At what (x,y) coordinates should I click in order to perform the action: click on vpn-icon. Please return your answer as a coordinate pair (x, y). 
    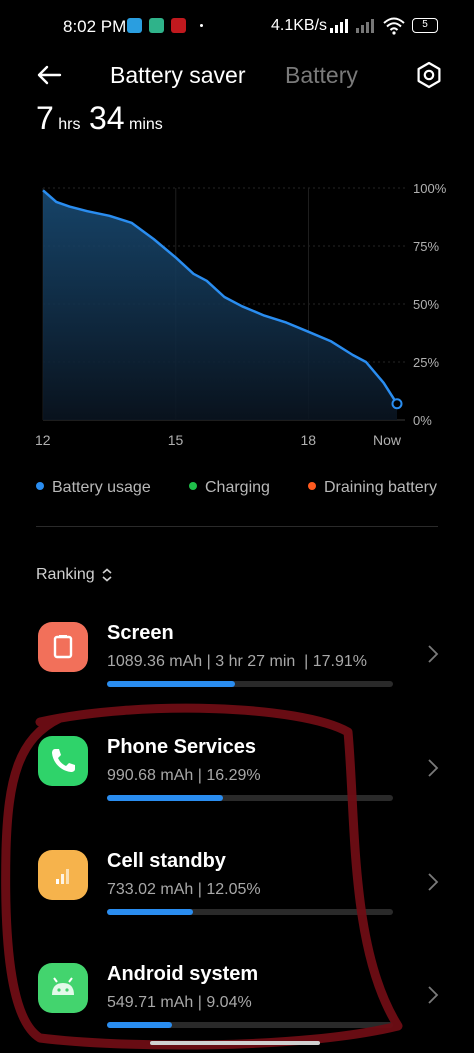
    Looking at the image, I should click on (156, 25).